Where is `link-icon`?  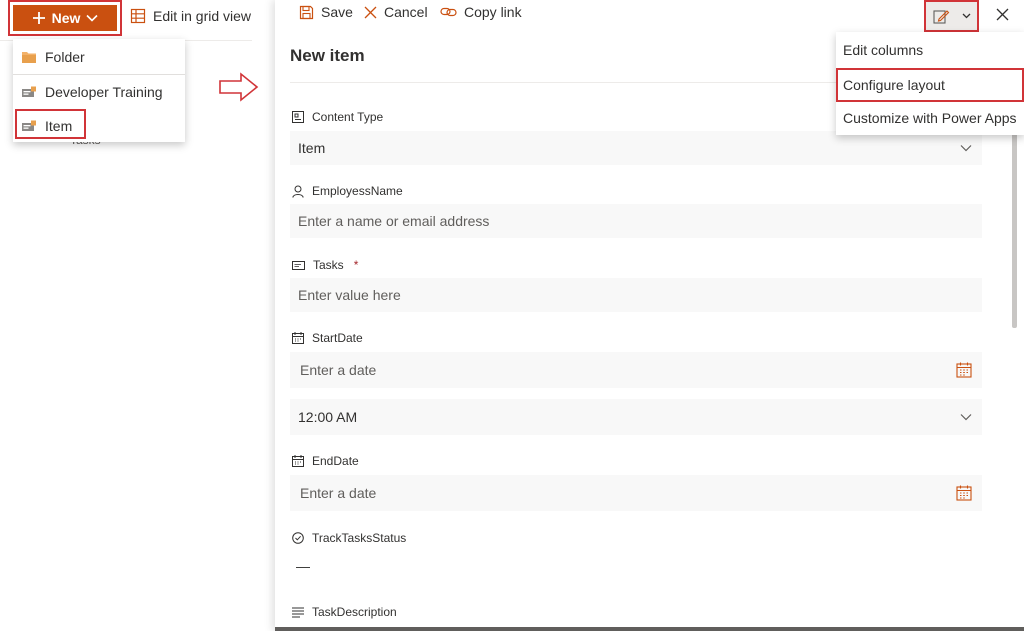
link-icon is located at coordinates (448, 12).